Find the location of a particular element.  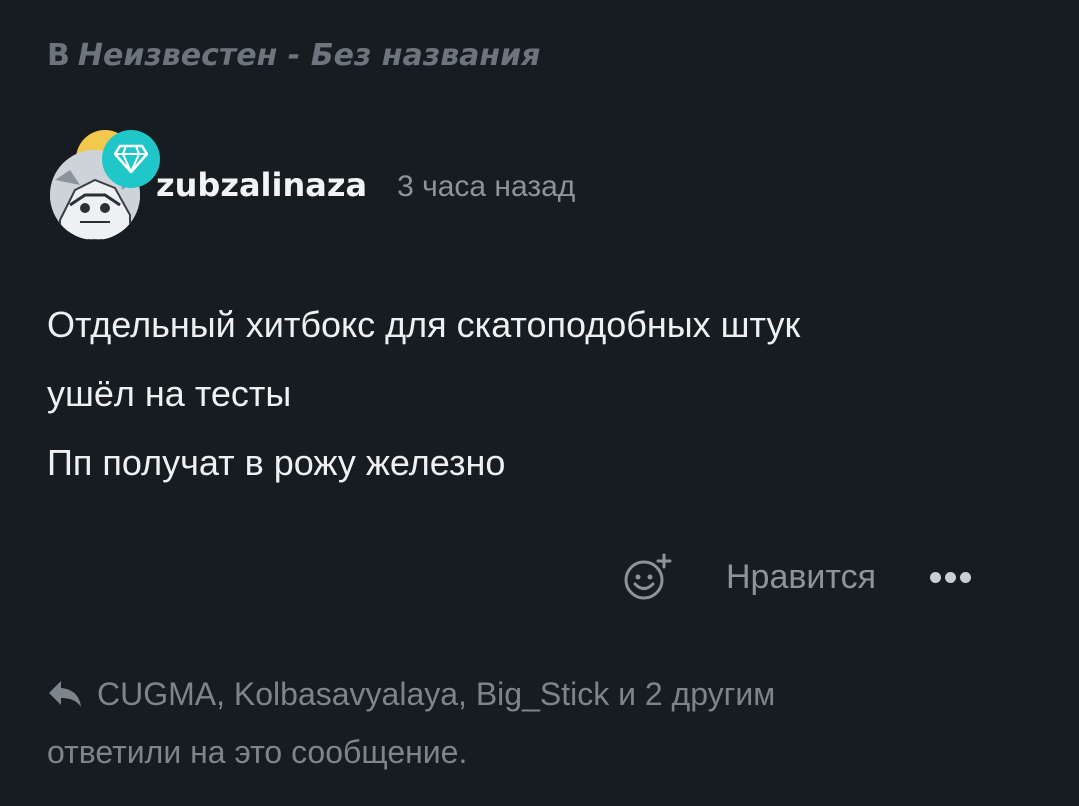

author-avatar is located at coordinates (105, 185).